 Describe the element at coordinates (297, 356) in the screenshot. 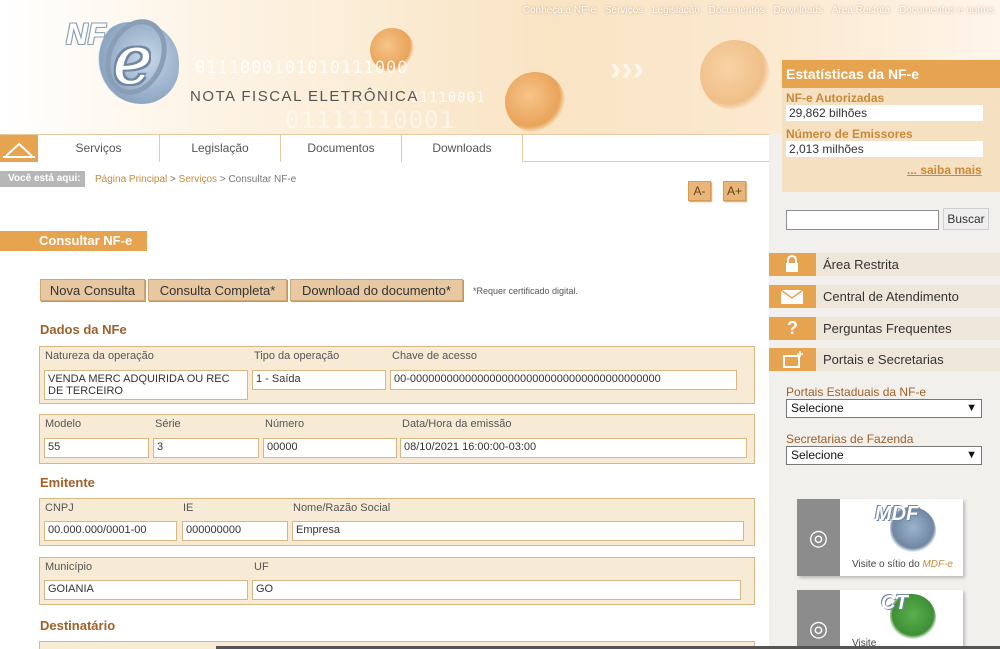

I see `tipo-label: Tipo da operação` at that location.